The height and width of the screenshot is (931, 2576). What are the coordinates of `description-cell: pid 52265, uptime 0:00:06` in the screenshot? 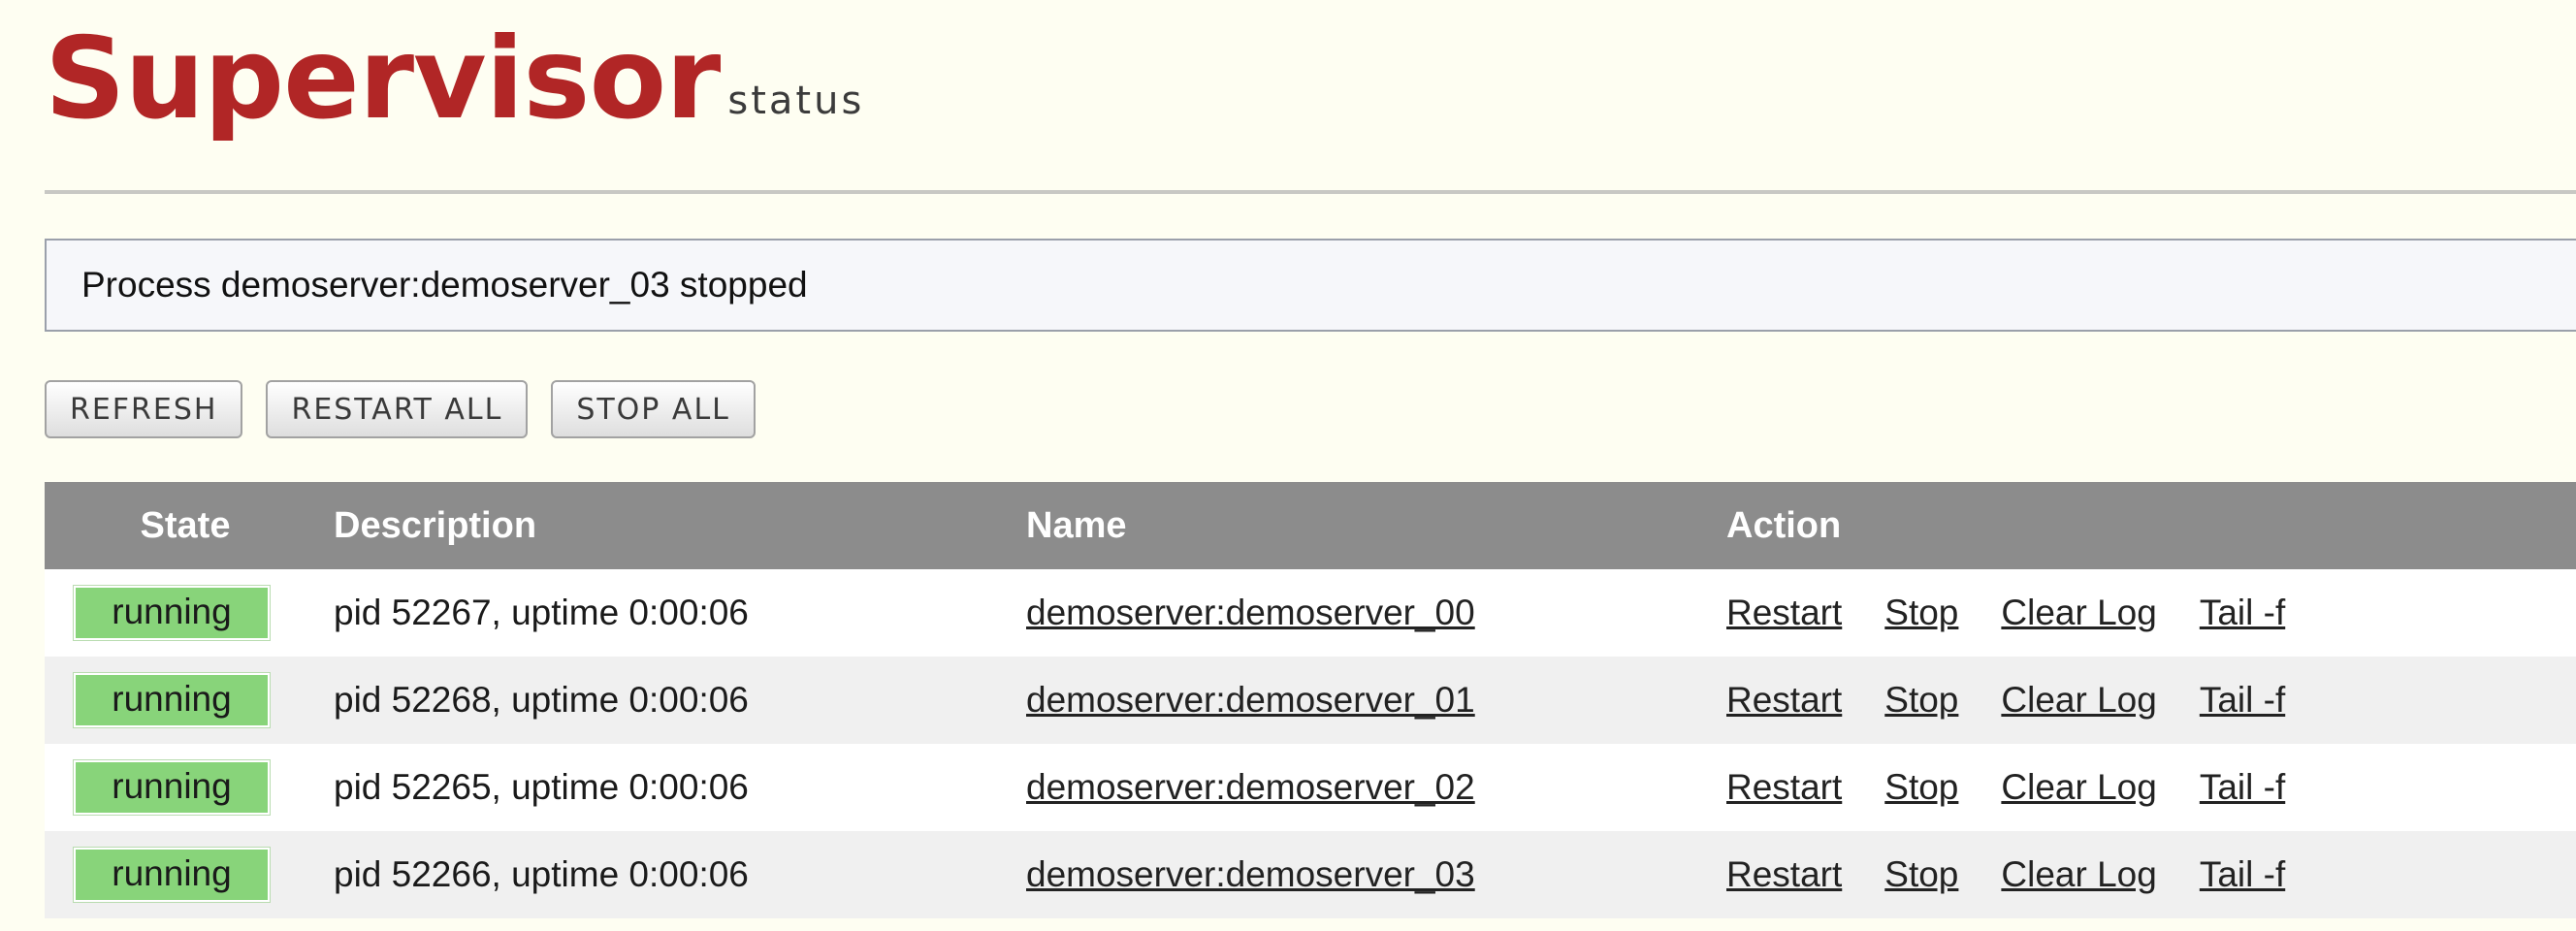 It's located at (676, 788).